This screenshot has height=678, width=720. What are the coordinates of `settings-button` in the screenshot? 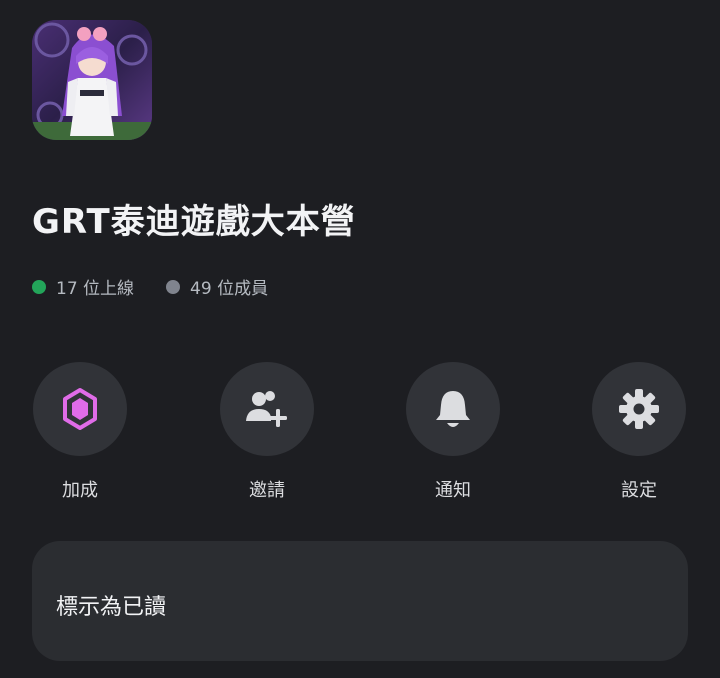 It's located at (639, 409).